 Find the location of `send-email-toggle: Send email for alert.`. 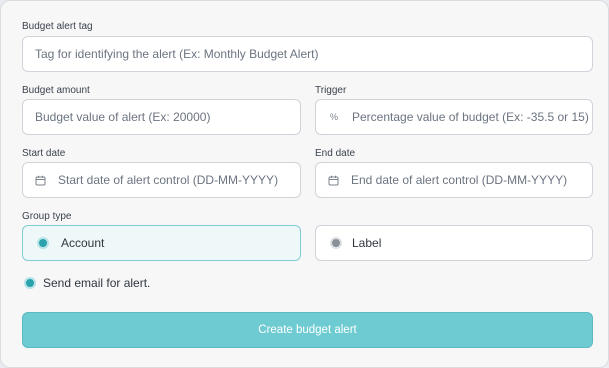

send-email-toggle: Send email for alert. is located at coordinates (87, 283).